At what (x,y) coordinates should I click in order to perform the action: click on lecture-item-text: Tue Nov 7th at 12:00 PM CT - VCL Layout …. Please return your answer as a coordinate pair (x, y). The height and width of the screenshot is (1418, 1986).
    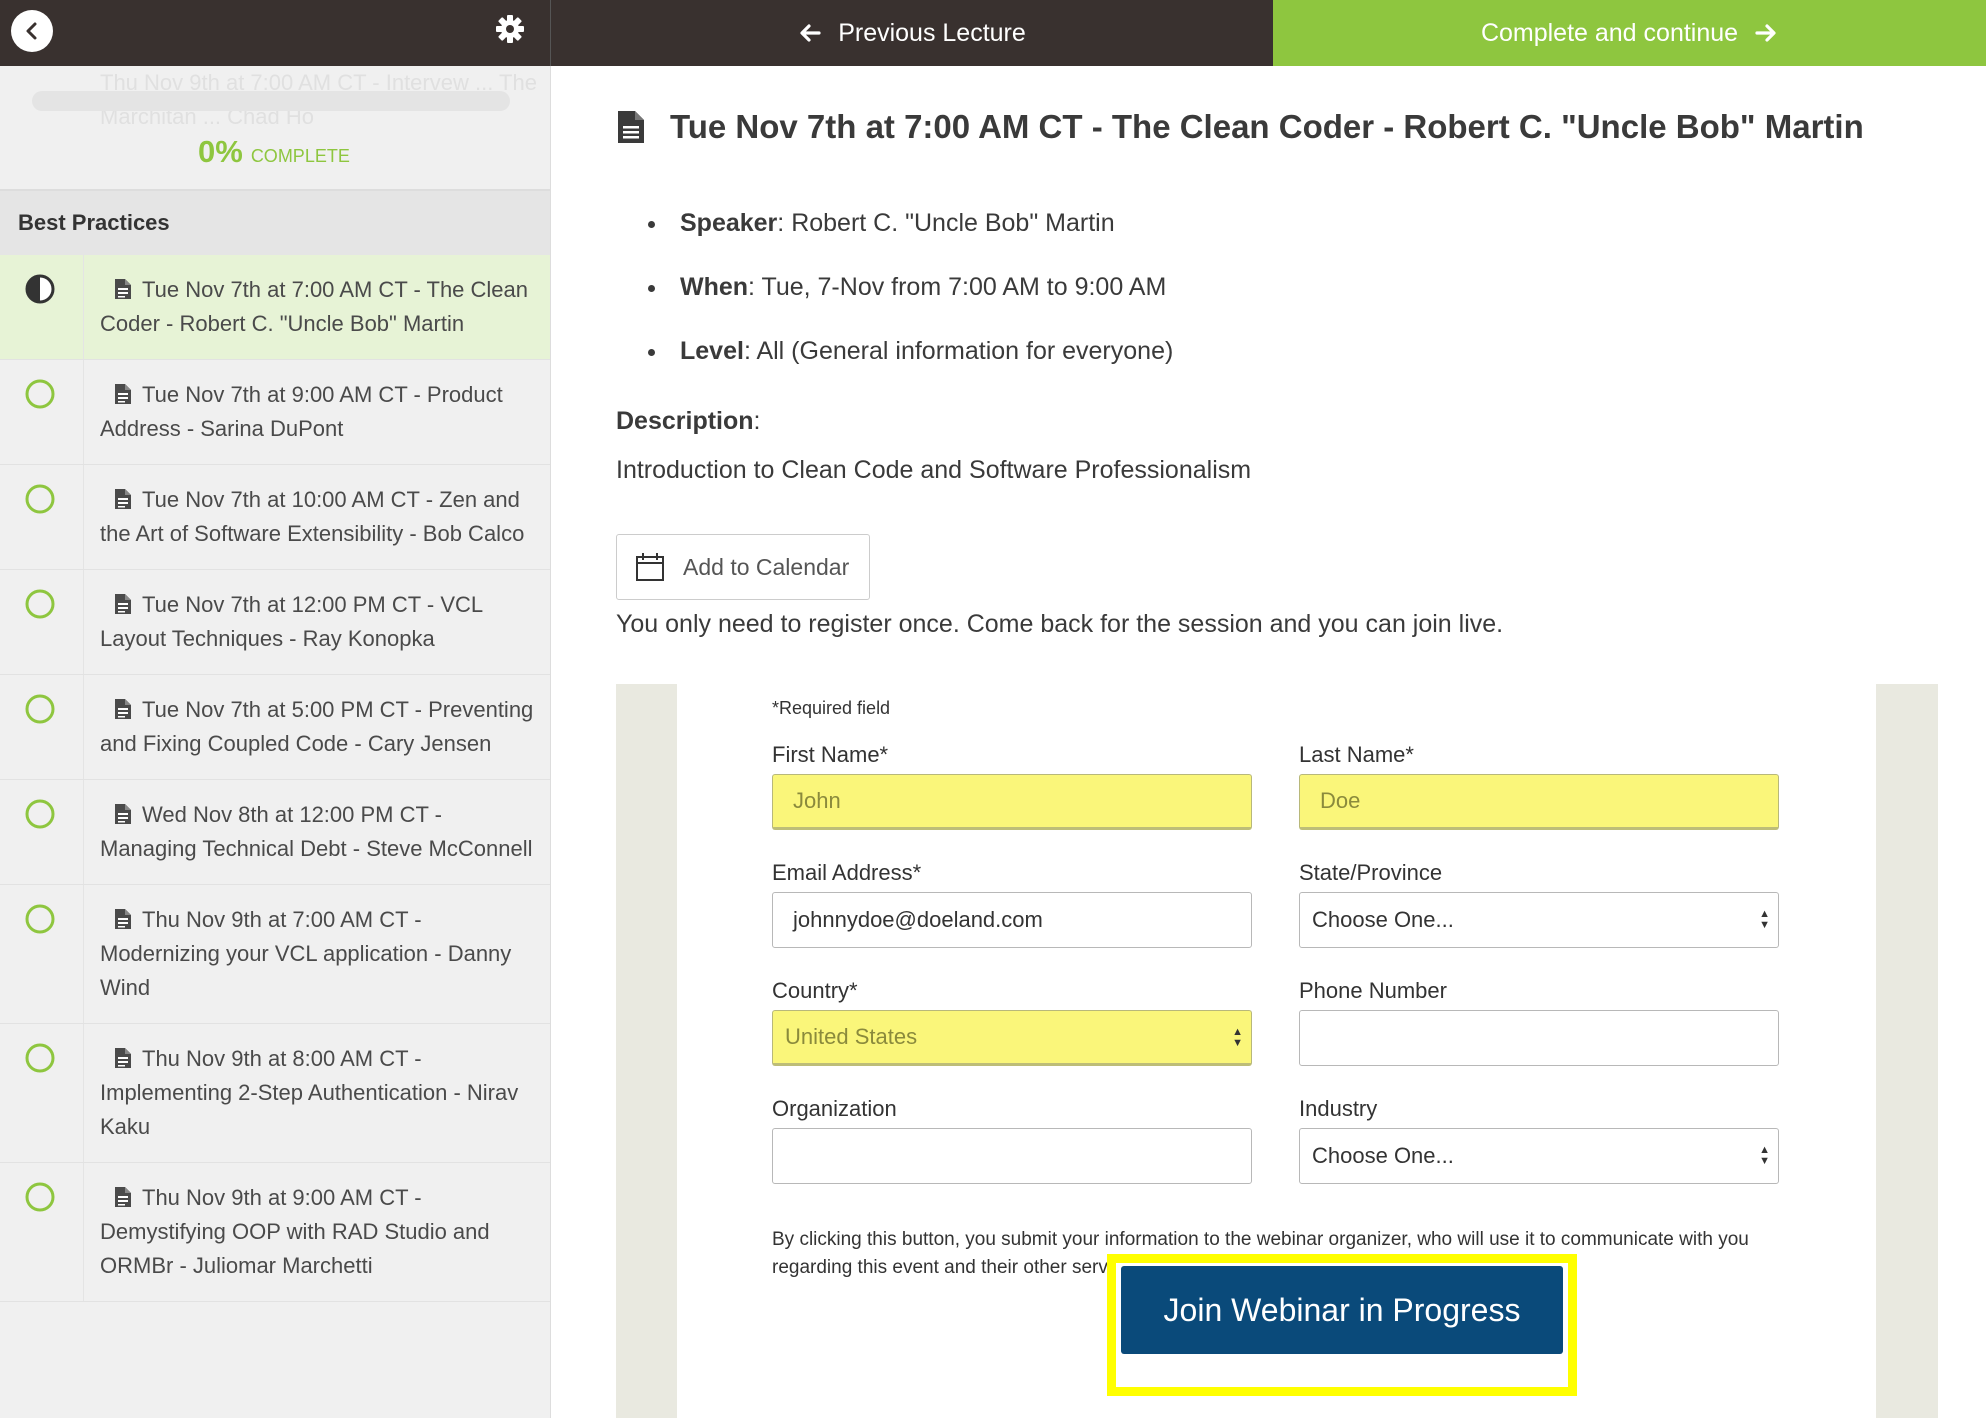
    Looking at the image, I should click on (317, 622).